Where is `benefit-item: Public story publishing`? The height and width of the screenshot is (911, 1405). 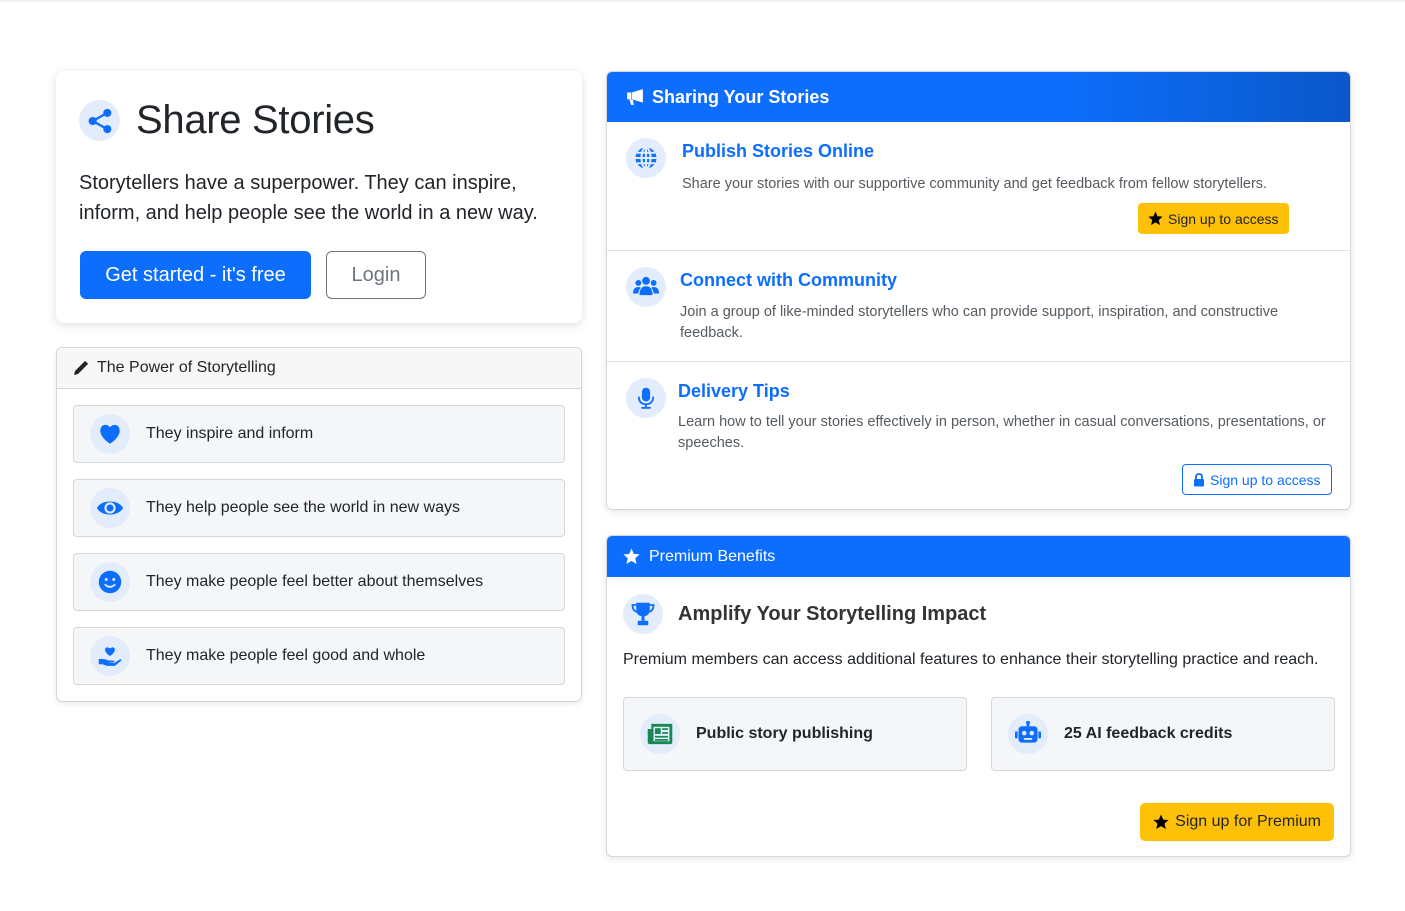
benefit-item: Public story publishing is located at coordinates (795, 734).